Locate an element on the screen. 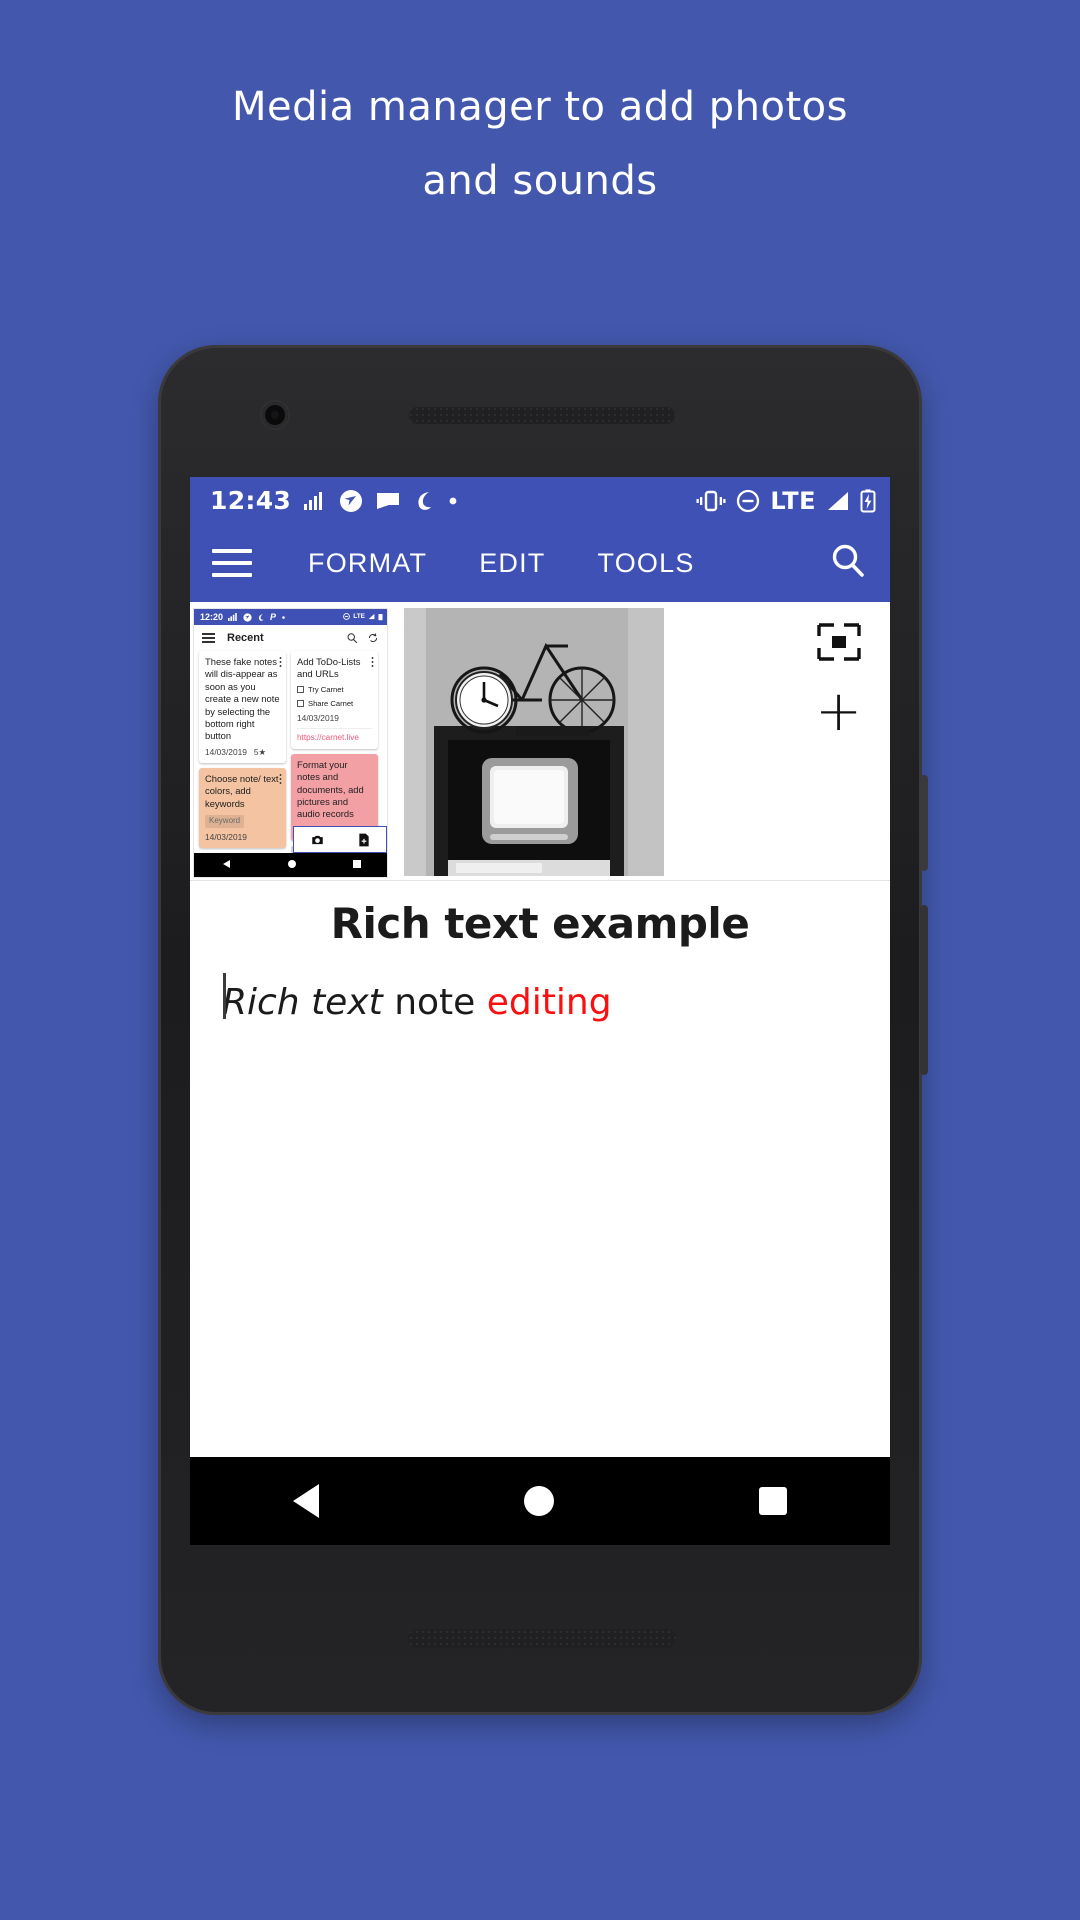 Image resolution: width=1080 pixels, height=1920 pixels. photo-bicycle-clock is located at coordinates (534, 742).